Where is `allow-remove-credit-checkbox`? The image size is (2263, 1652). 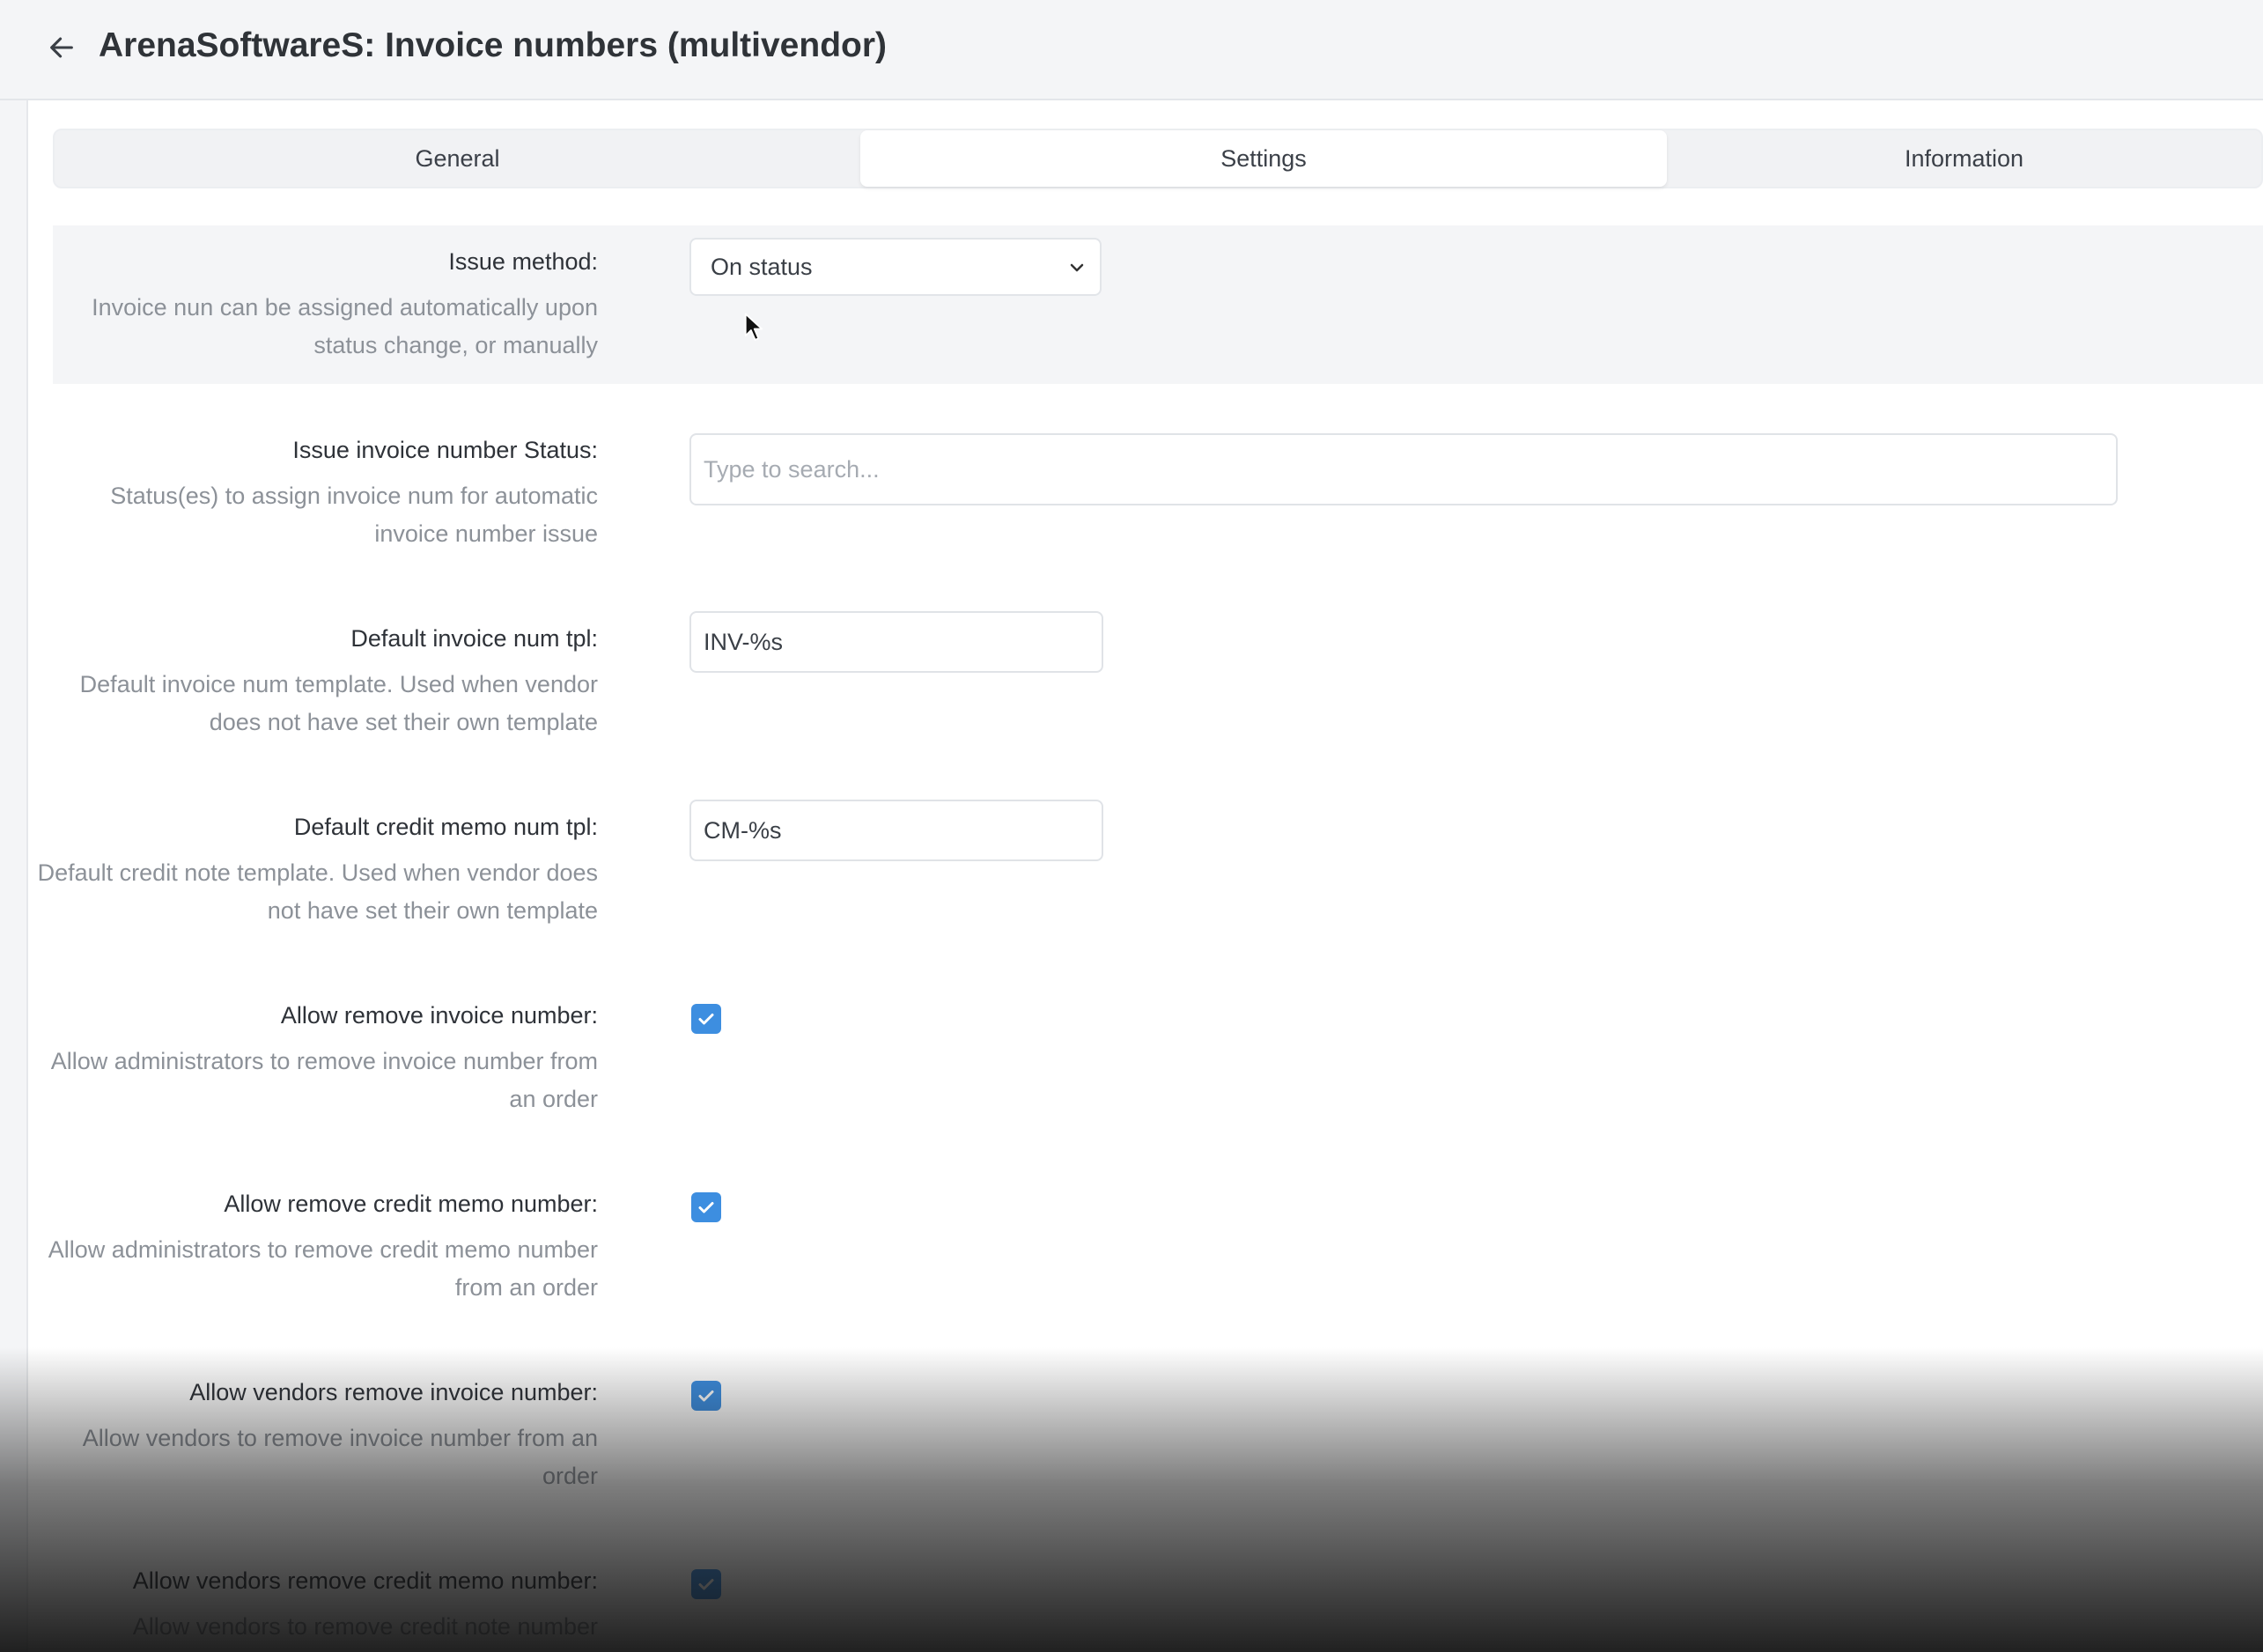 allow-remove-credit-checkbox is located at coordinates (706, 1207).